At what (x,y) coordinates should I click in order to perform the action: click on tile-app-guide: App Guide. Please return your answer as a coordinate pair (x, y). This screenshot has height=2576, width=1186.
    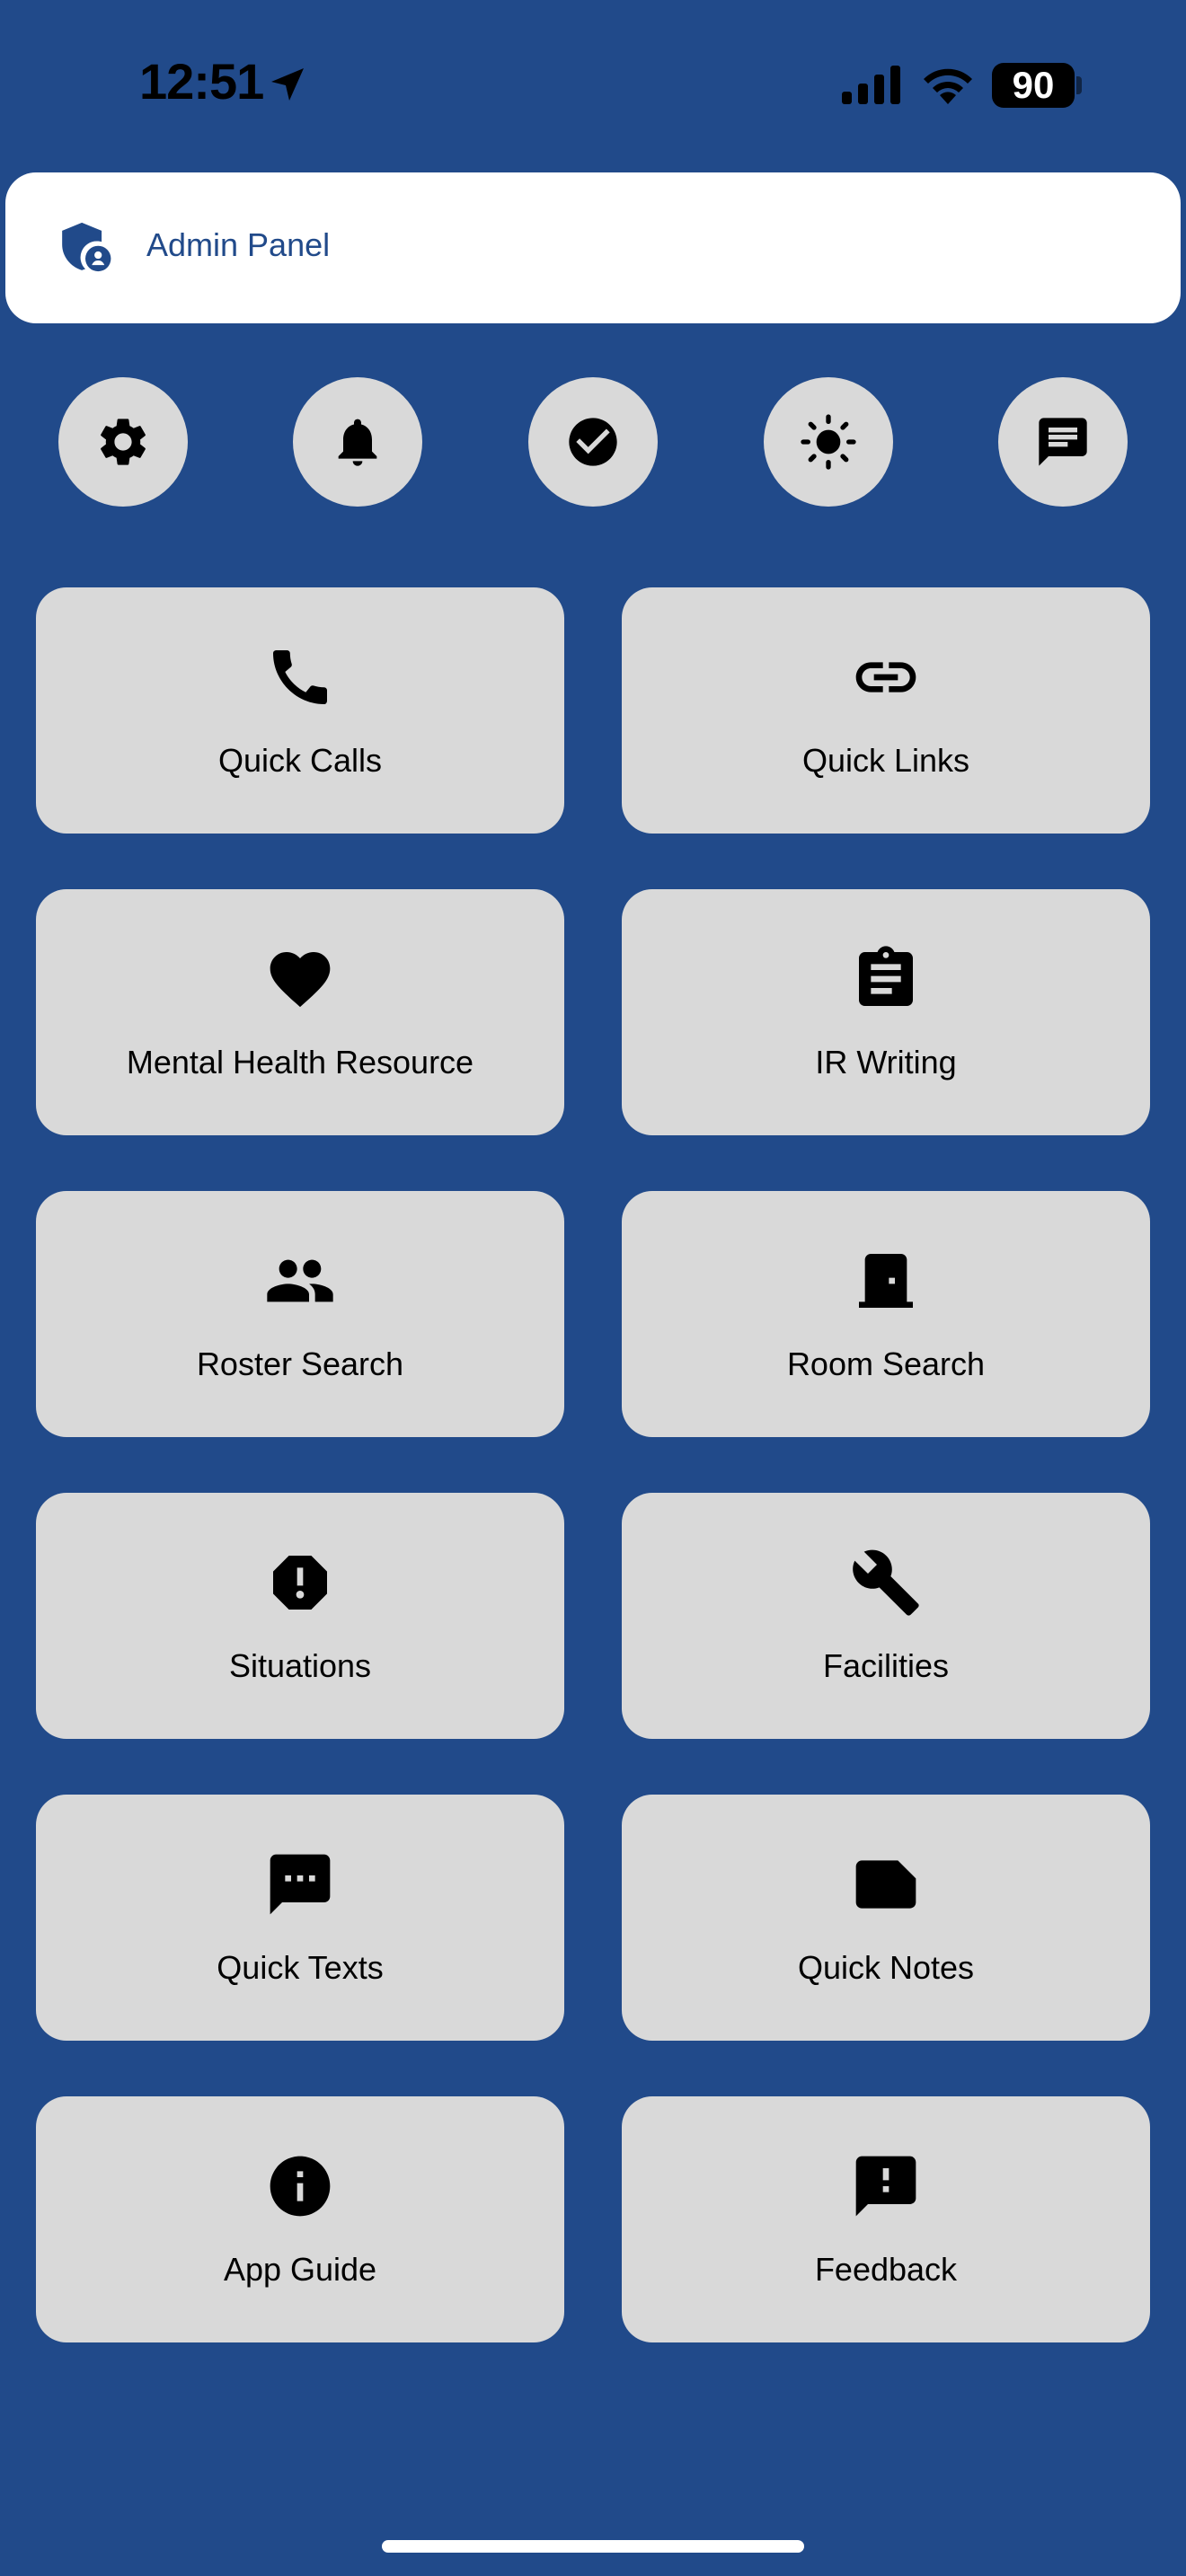
    Looking at the image, I should click on (300, 2219).